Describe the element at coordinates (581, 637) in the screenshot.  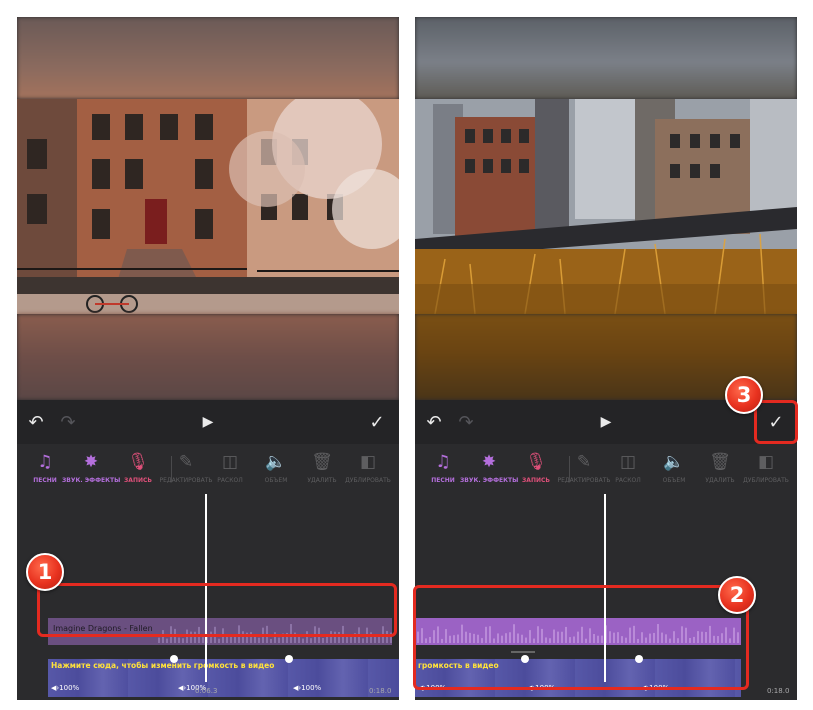
I see `callout-box-selected-track` at that location.